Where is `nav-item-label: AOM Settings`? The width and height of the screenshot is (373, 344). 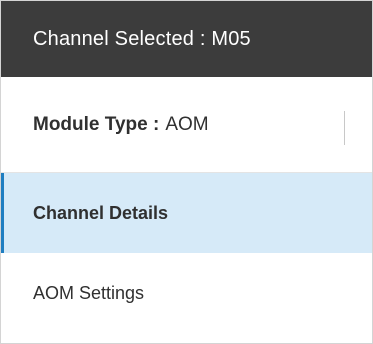 nav-item-label: AOM Settings is located at coordinates (89, 292).